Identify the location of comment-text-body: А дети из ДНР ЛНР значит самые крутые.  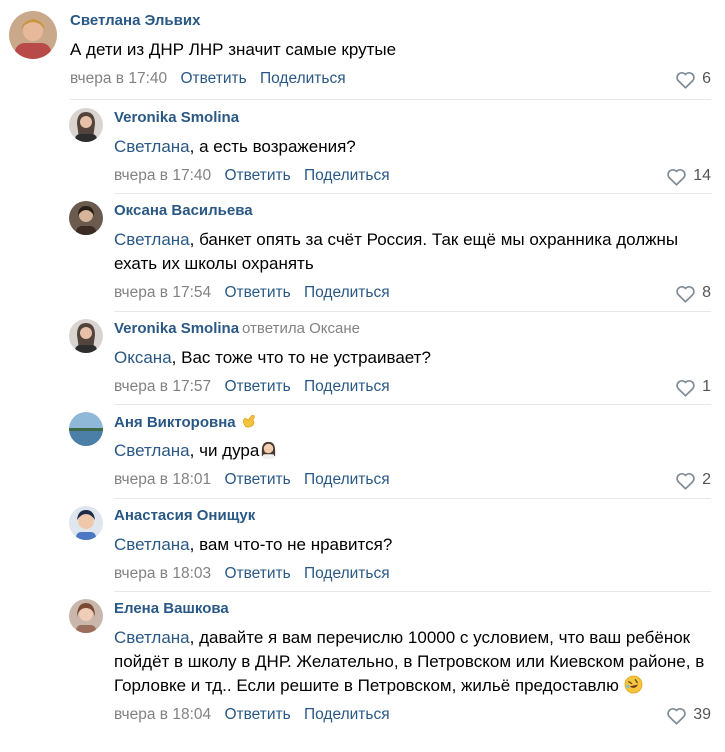
(233, 49).